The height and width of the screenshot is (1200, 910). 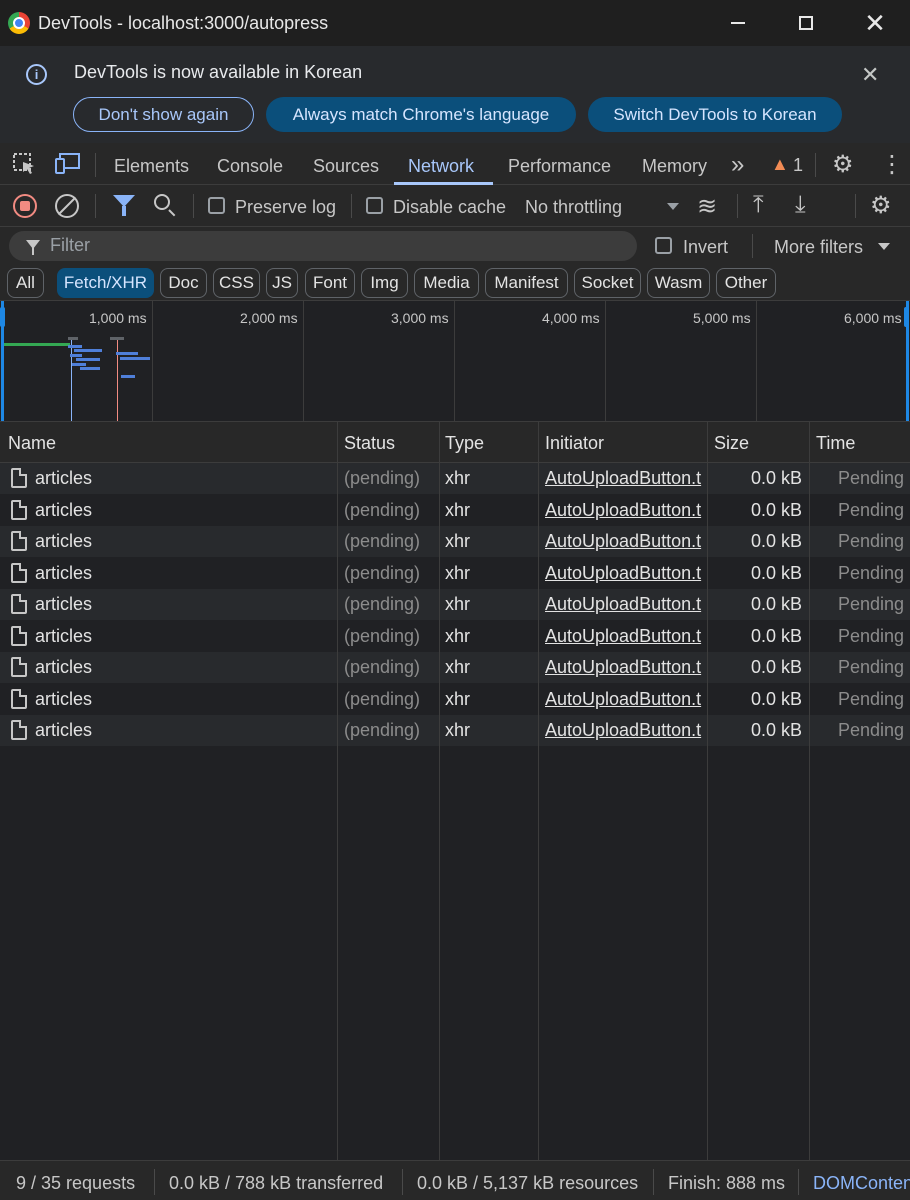 What do you see at coordinates (25, 206) in the screenshot?
I see `stop-recording-icon` at bounding box center [25, 206].